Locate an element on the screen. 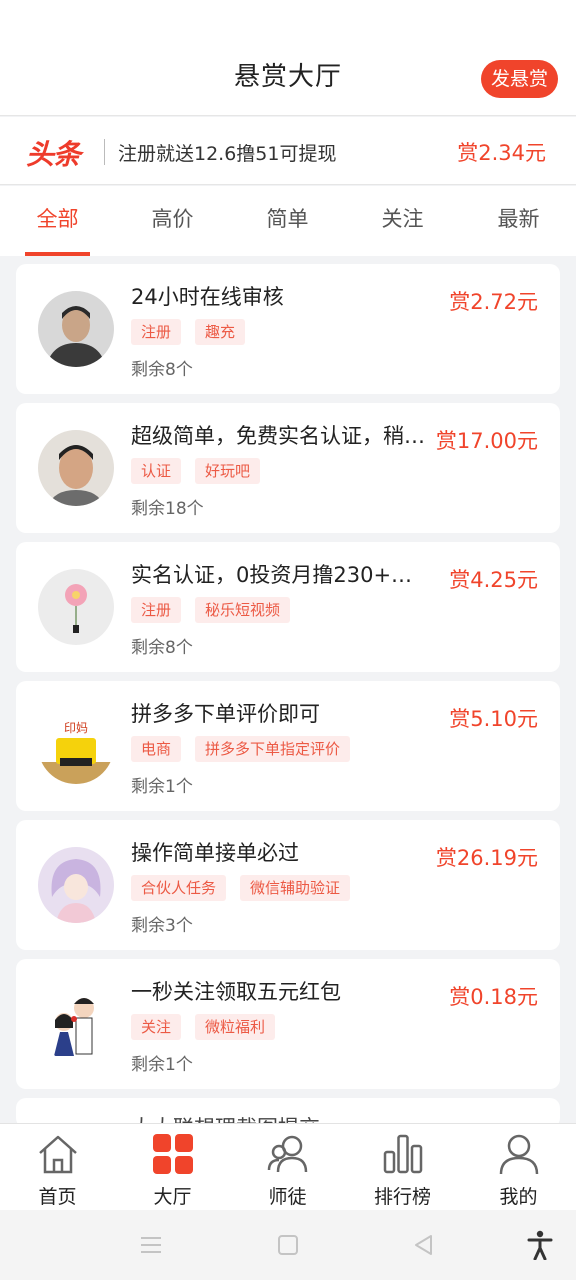  task-card: 操作简单接单必过 赏26.19元 合伙人任务 微信辅助验证 剩余3个 is located at coordinates (288, 885).